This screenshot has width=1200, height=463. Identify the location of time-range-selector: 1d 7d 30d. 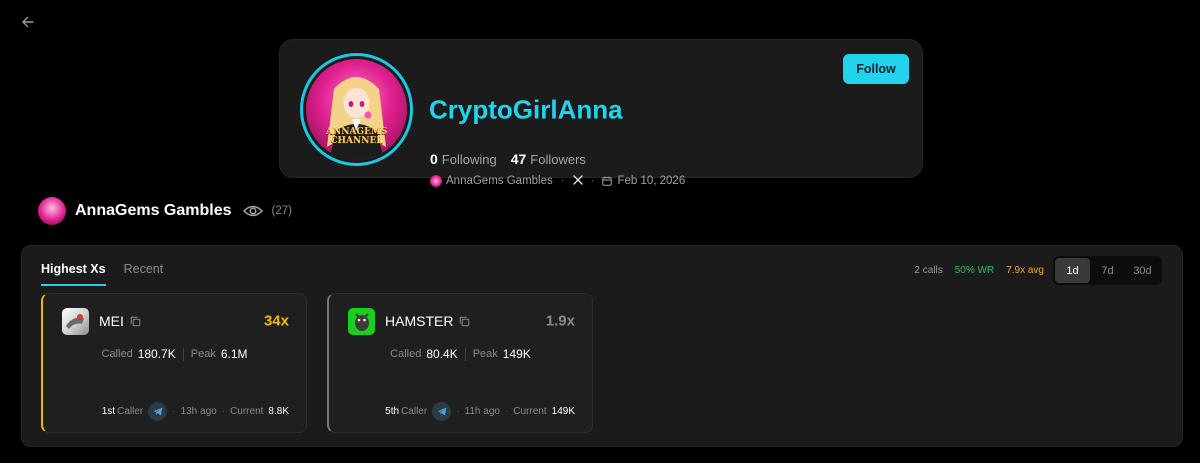
(1107, 270).